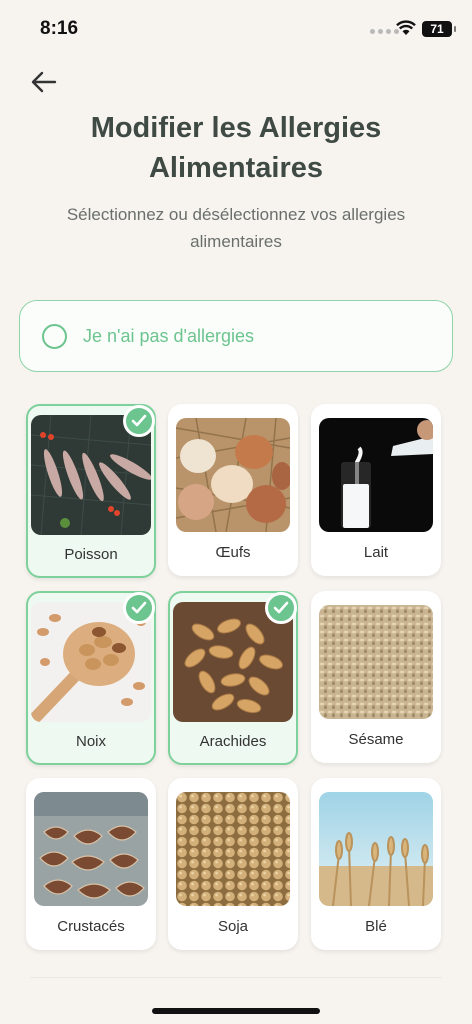 This screenshot has height=1024, width=472. I want to click on allergen-card-poisson: Poisson, so click(91, 491).